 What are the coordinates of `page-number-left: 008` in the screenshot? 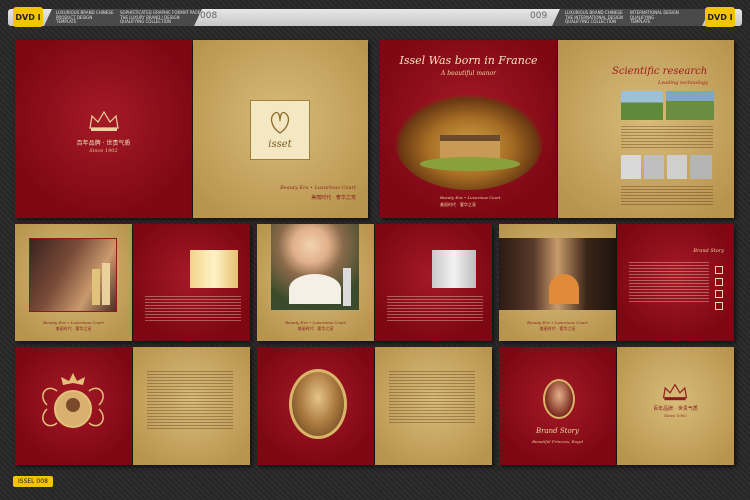 It's located at (209, 16).